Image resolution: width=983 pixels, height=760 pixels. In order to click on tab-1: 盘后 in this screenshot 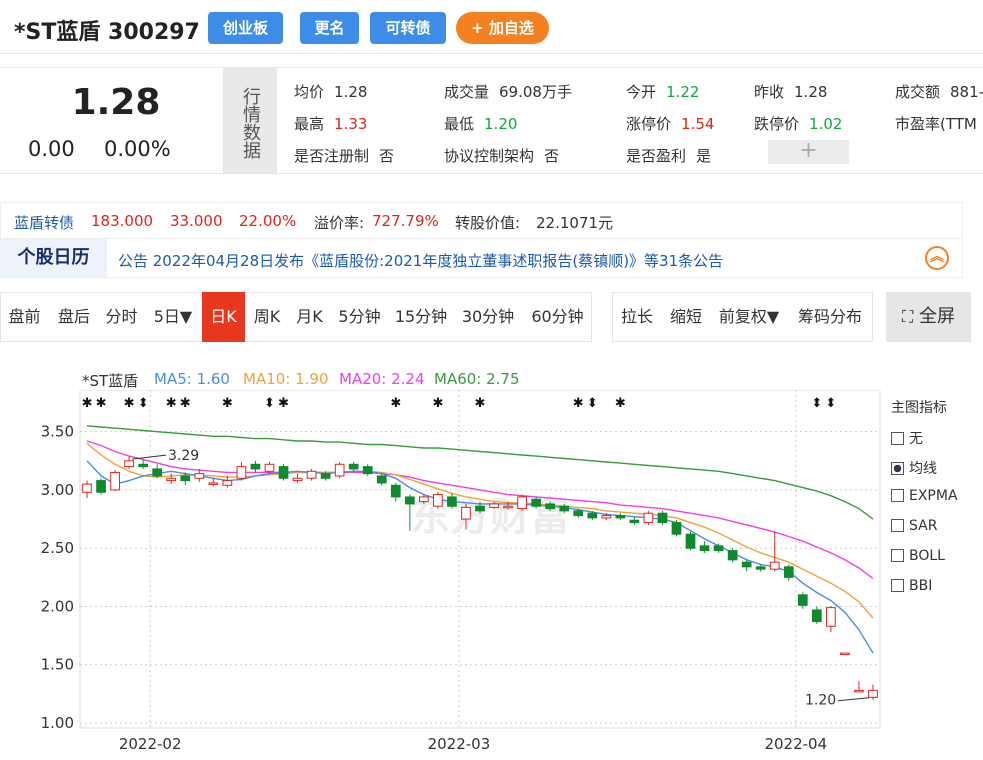, I will do `click(74, 317)`.